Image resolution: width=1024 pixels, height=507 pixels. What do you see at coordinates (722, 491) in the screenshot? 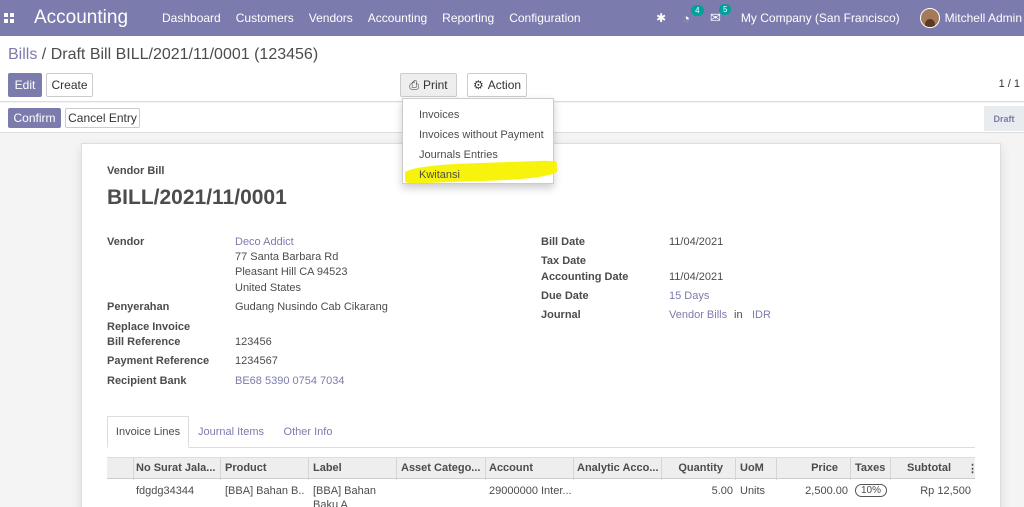
I see `cell-quantity: 5.00` at bounding box center [722, 491].